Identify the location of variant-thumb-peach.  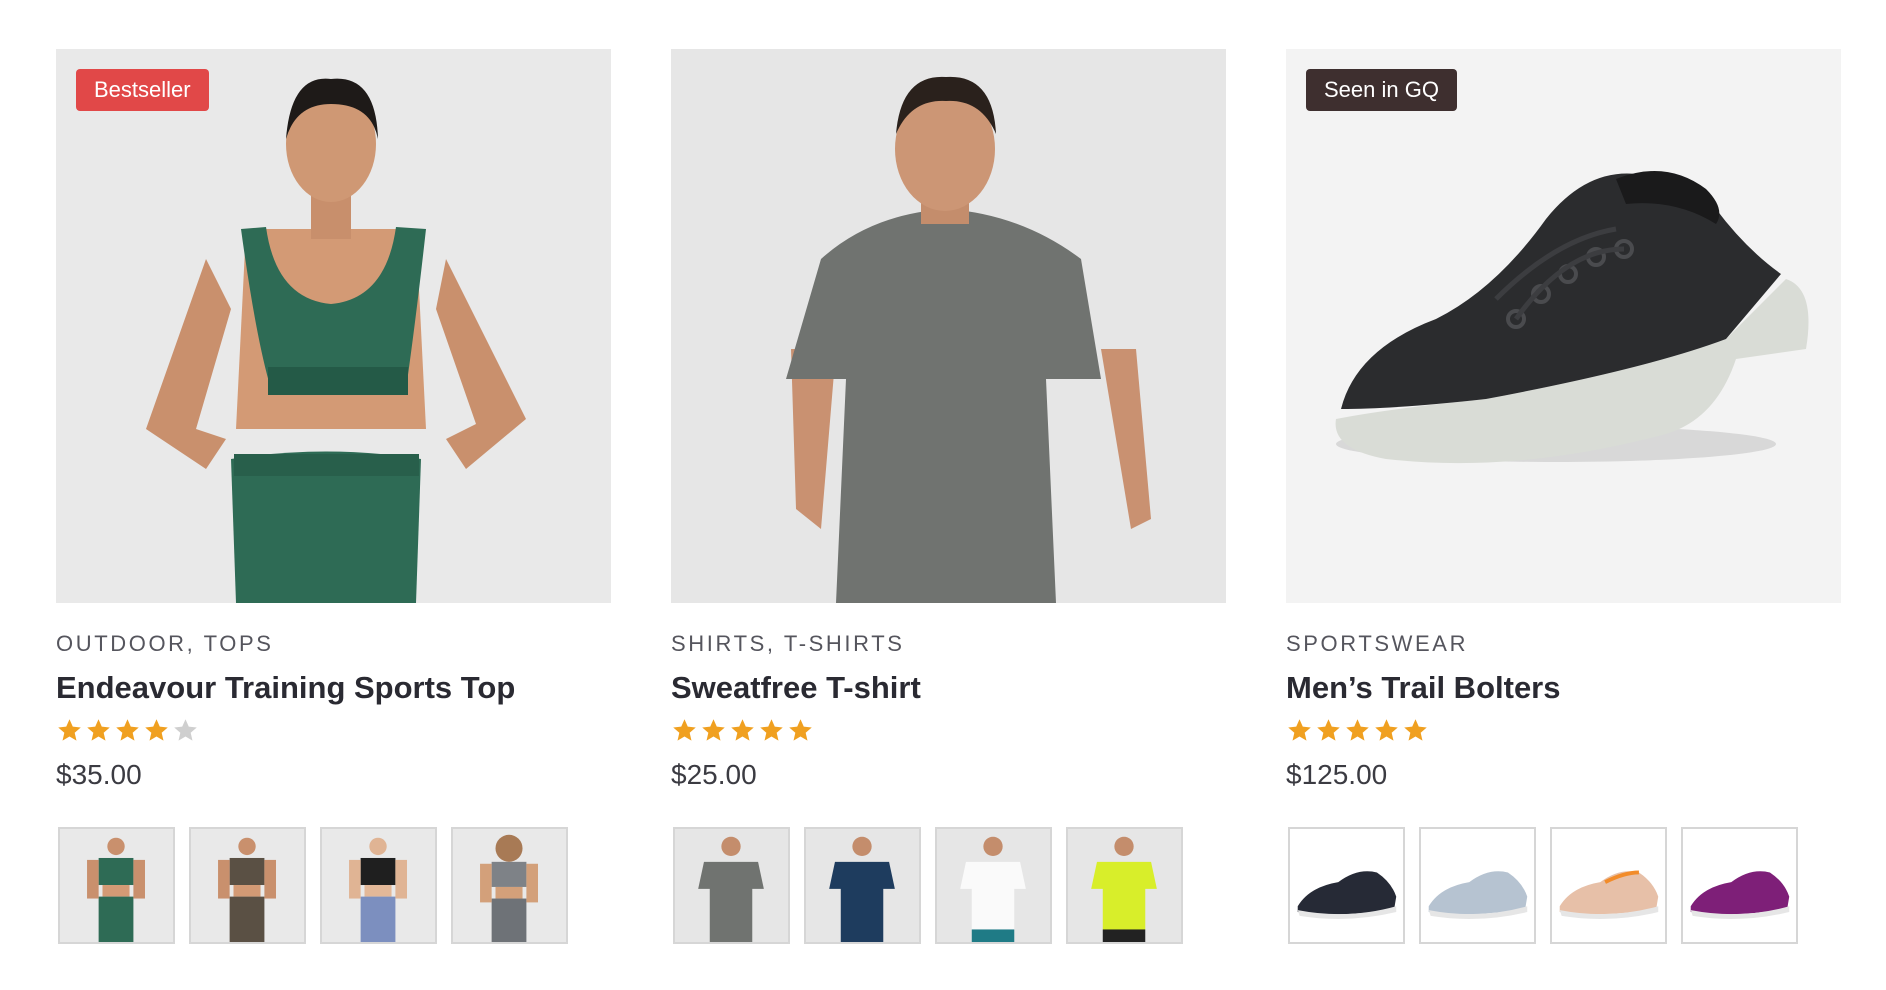
(1608, 885).